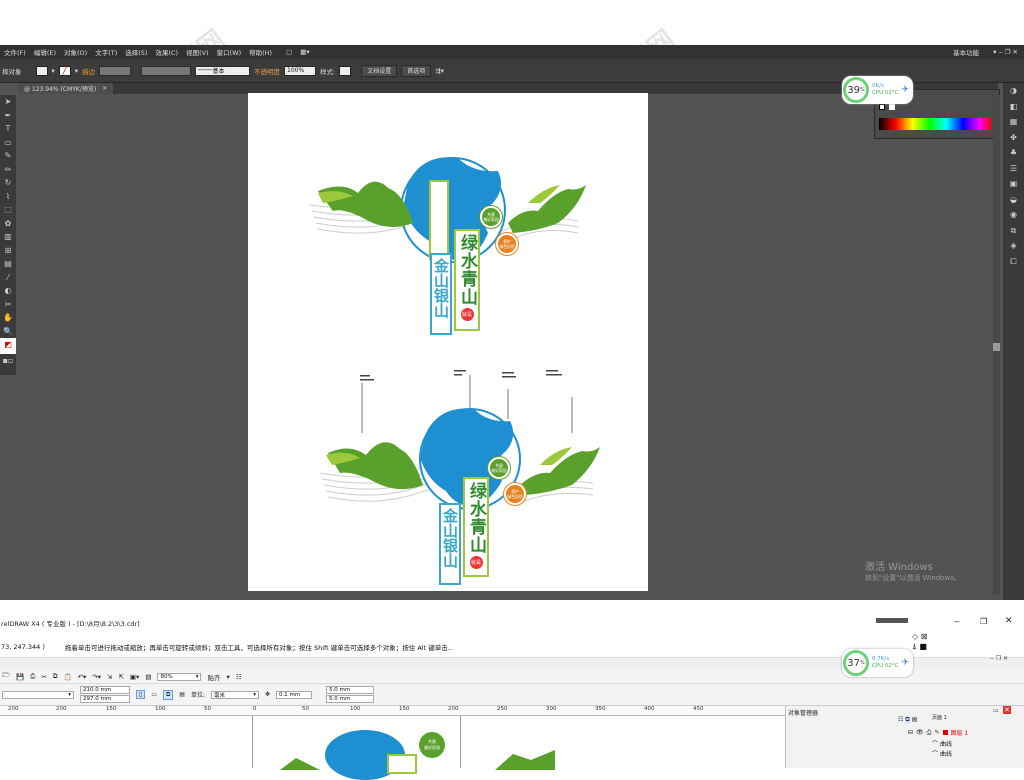 The height and width of the screenshot is (780, 1024). Describe the element at coordinates (38, 694) in the screenshot. I see `paper-type-dropdown: ▾` at that location.